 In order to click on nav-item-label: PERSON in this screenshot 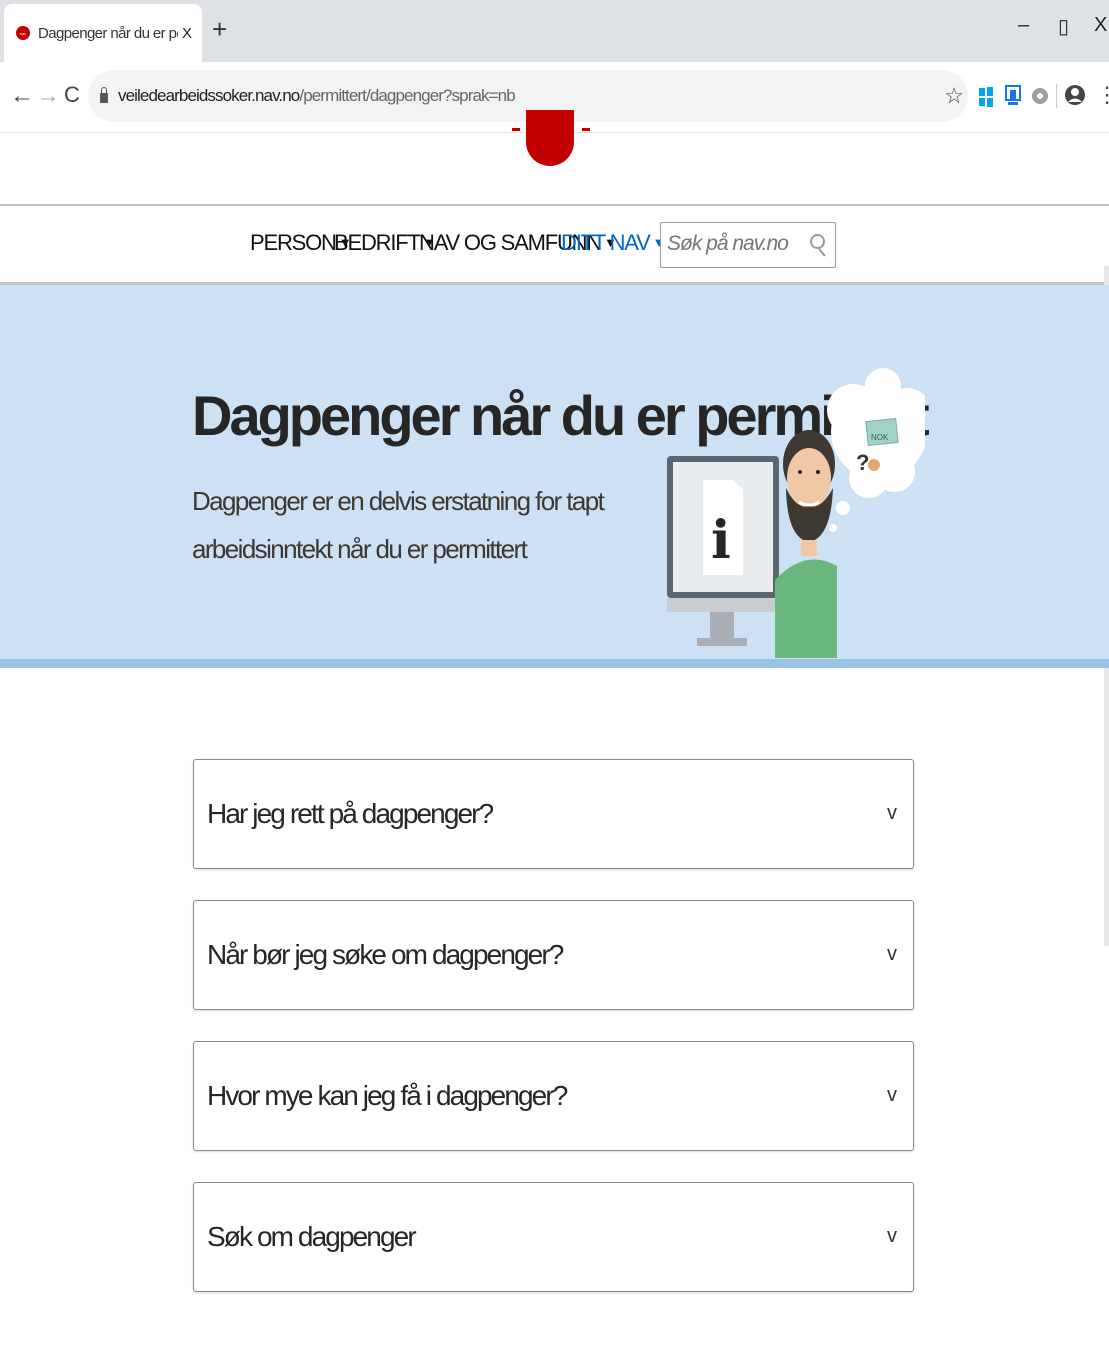, I will do `click(293, 242)`.